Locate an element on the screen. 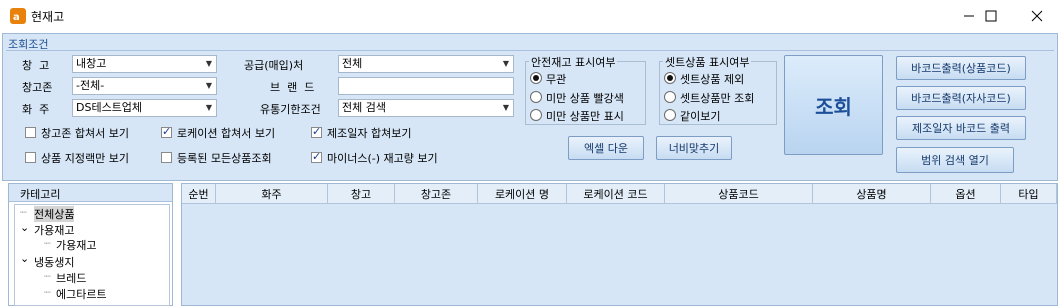 This screenshot has height=306, width=1062. fit-width-button: 너비맞추기 is located at coordinates (694, 148).